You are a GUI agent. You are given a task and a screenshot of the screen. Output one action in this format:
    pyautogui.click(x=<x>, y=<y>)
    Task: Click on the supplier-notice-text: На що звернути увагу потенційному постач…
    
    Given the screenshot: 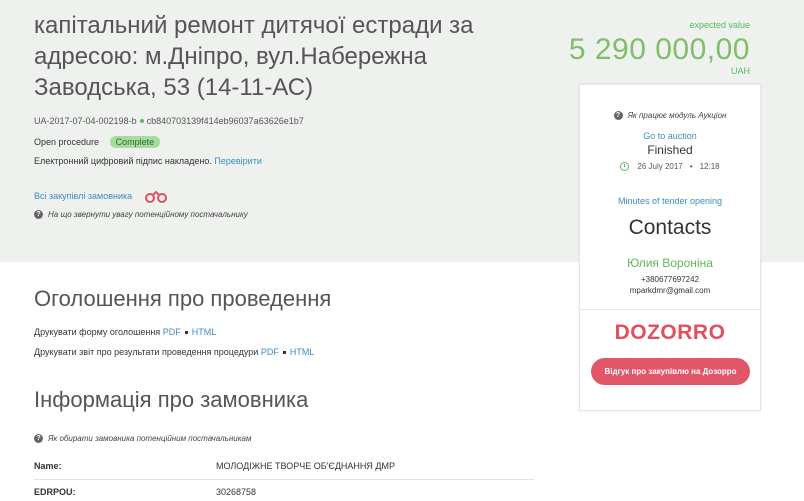 What is the action you would take?
    pyautogui.click(x=148, y=214)
    